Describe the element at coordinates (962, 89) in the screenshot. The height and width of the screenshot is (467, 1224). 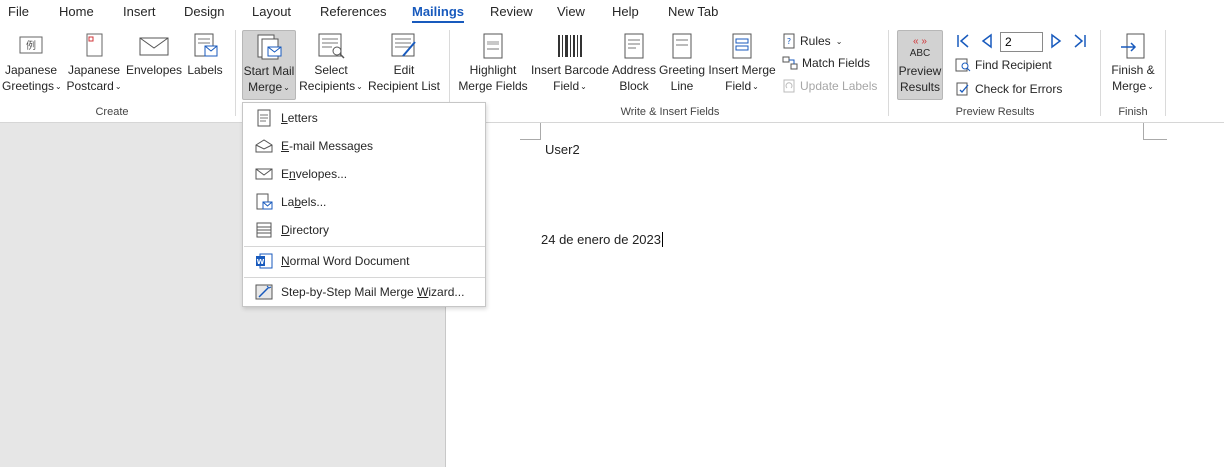
I see `check-for-errors-icon` at that location.